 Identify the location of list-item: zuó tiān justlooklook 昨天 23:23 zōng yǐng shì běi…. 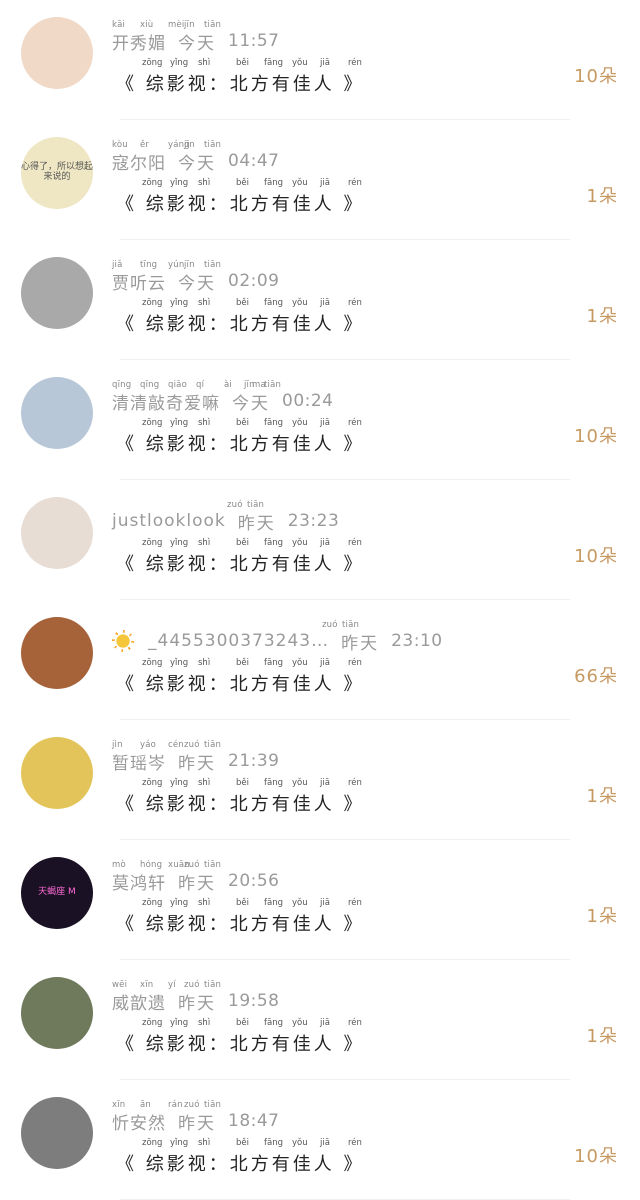
(320, 540).